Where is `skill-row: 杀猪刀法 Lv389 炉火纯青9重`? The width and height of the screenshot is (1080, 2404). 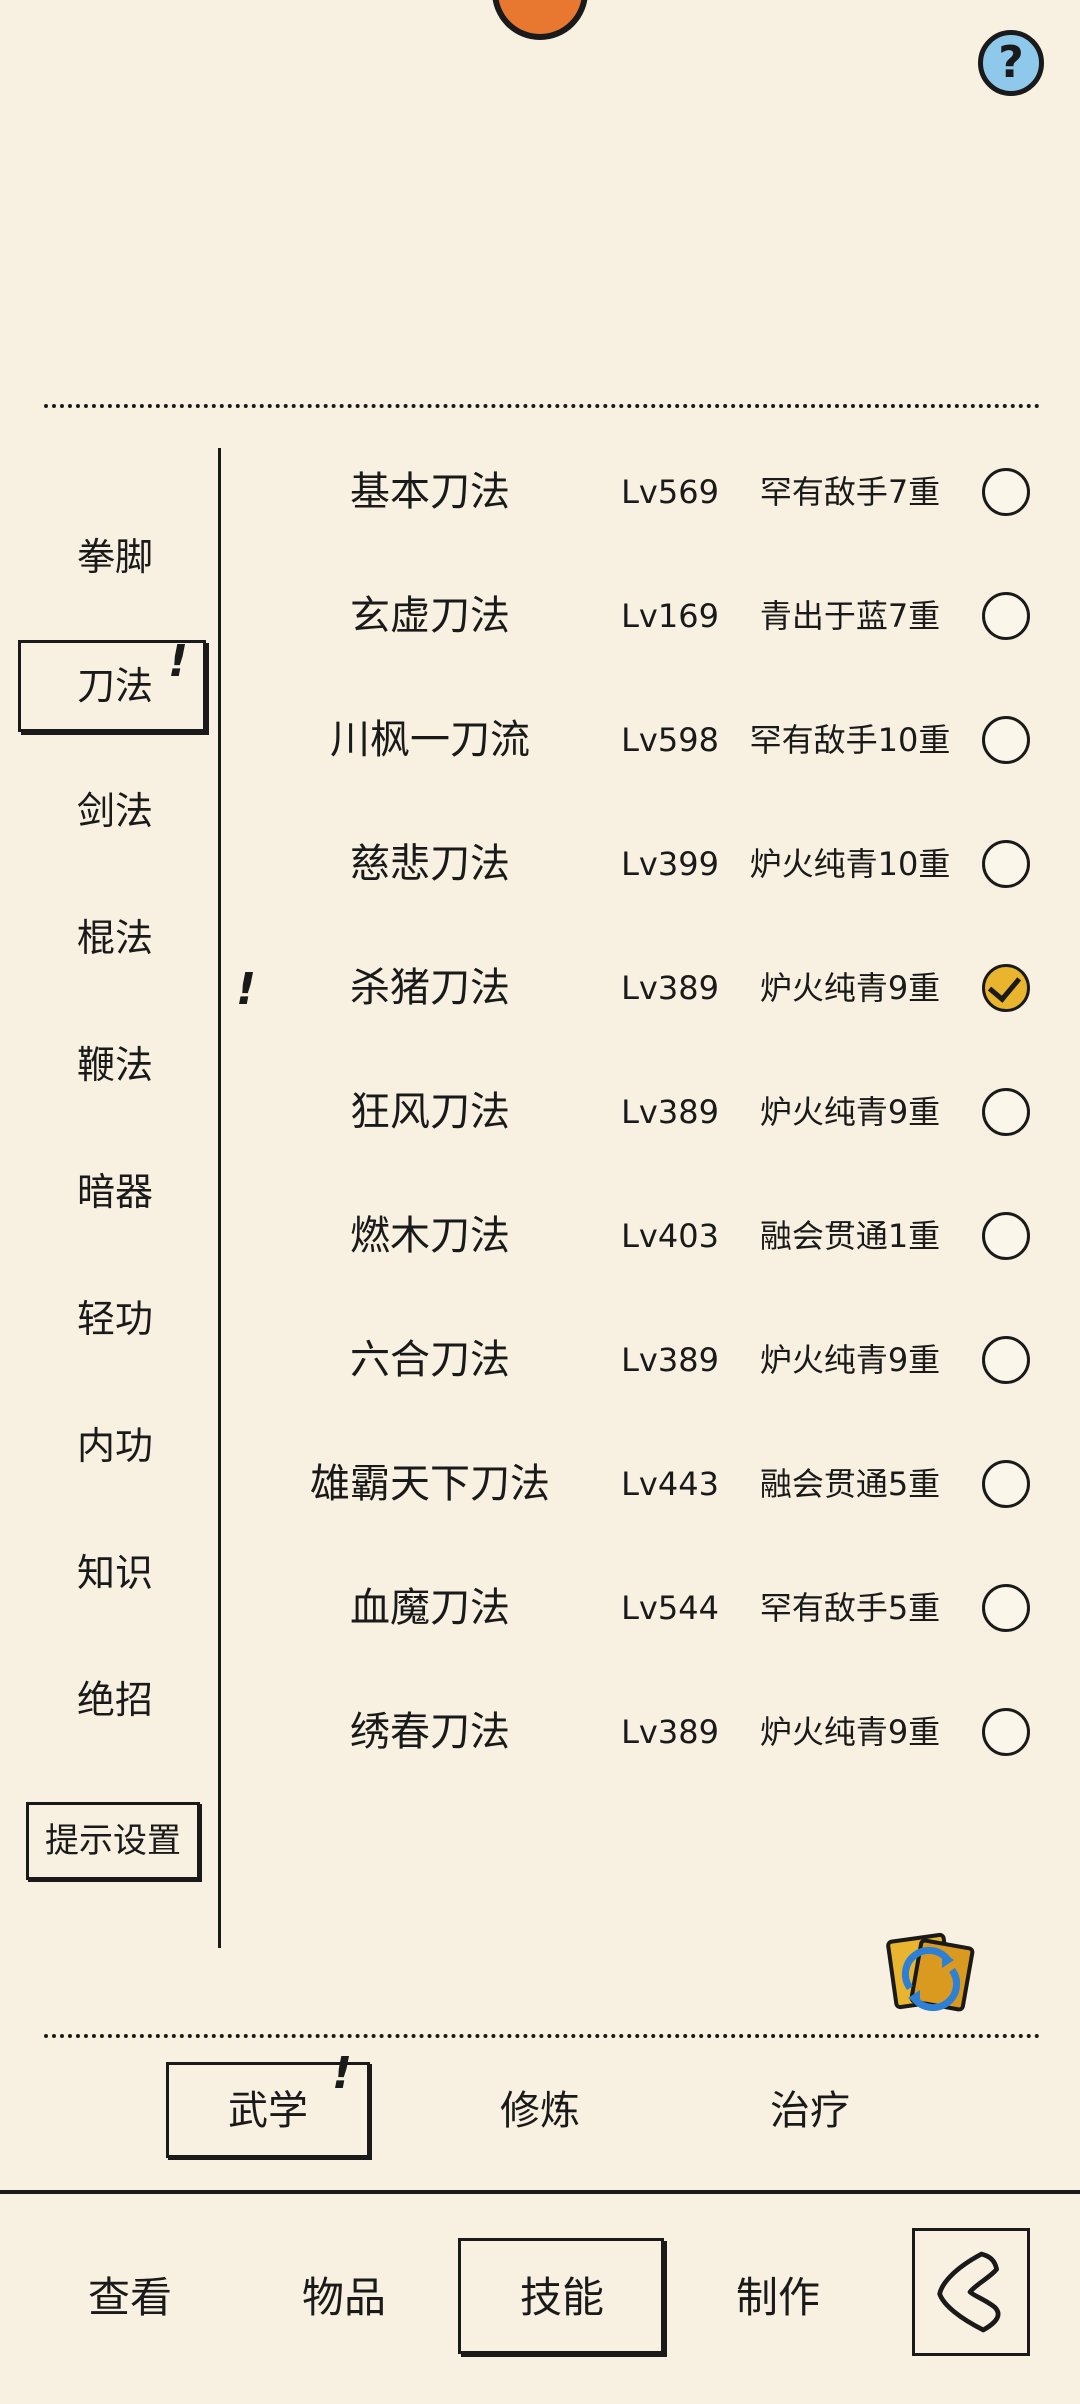 skill-row: 杀猪刀法 Lv389 炉火纯青9重 is located at coordinates (640, 988).